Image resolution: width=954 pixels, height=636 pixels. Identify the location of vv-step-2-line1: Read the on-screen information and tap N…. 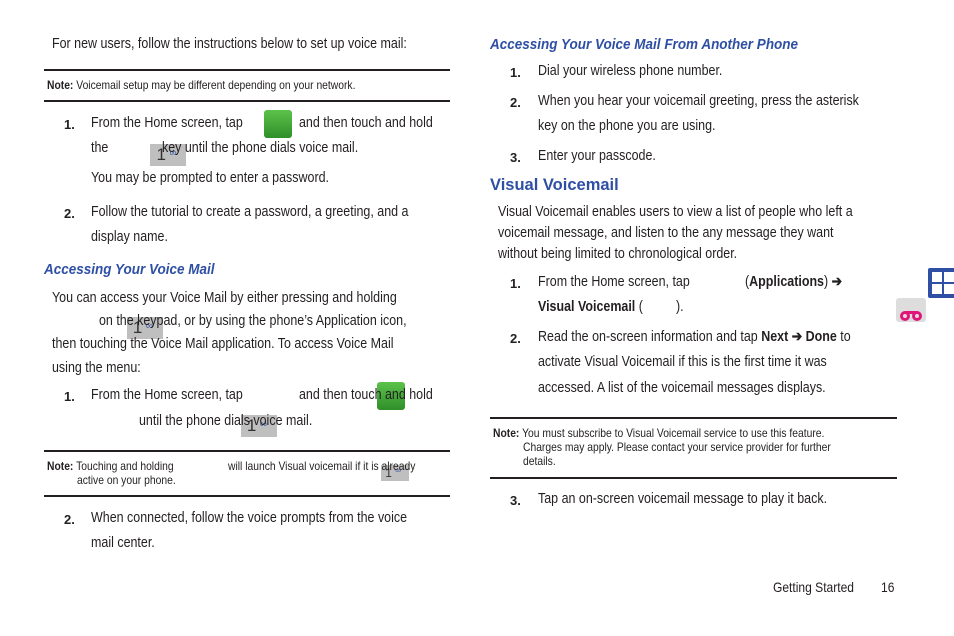
(694, 337).